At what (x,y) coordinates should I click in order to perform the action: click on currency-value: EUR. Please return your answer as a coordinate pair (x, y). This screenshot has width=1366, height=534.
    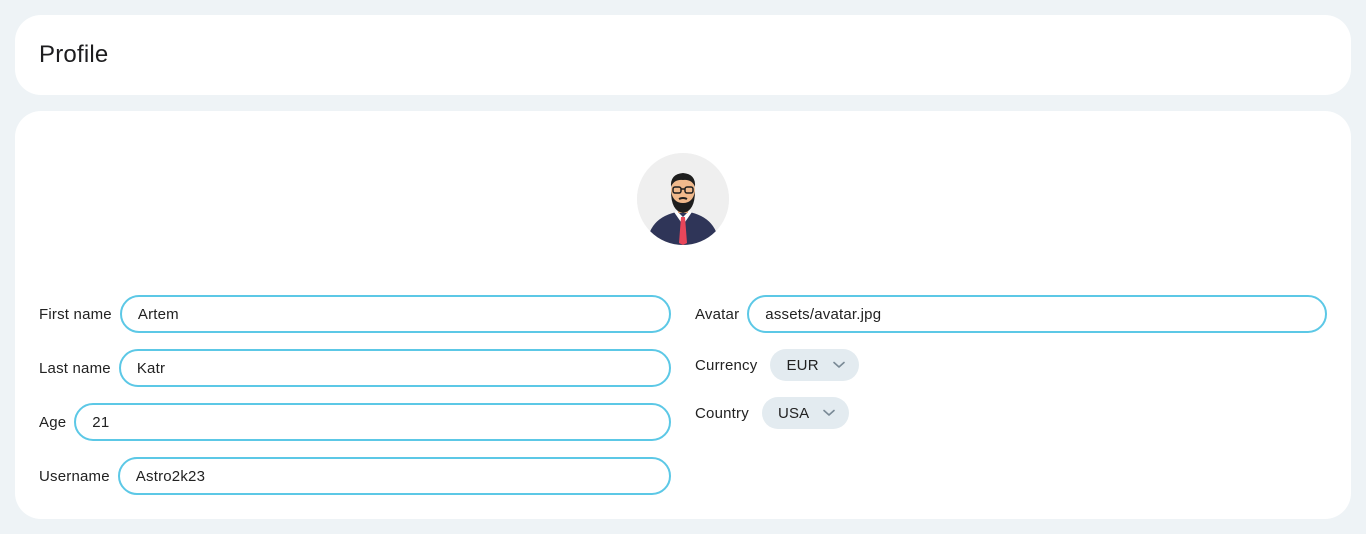
    Looking at the image, I should click on (802, 365).